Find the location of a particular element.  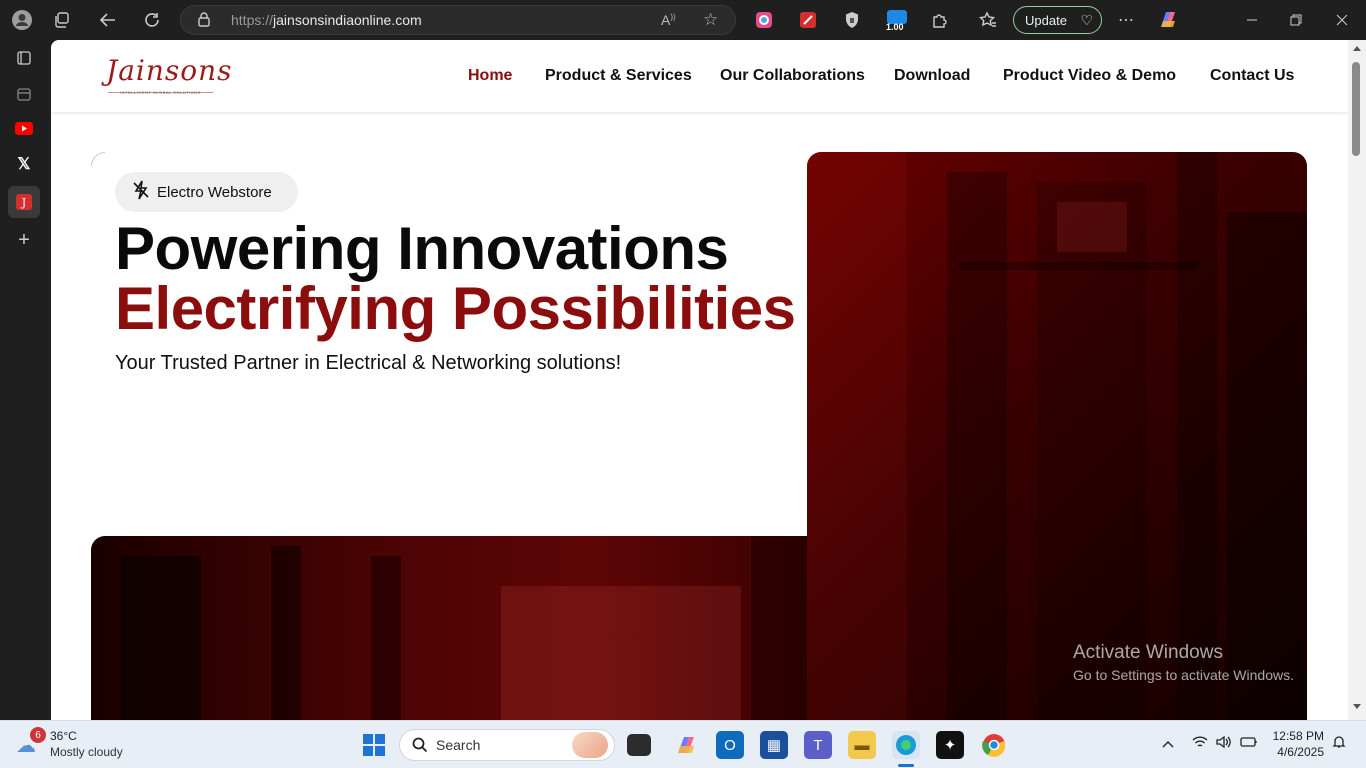

profile-icon is located at coordinates (22, 20).